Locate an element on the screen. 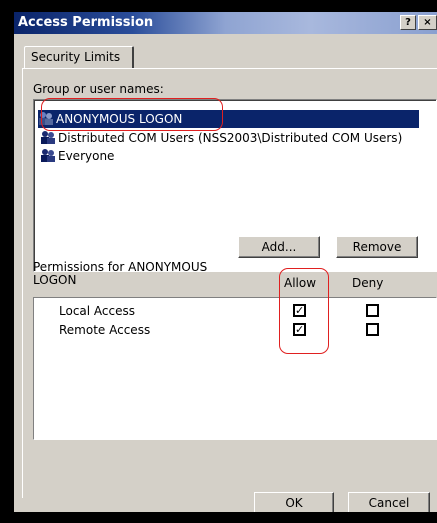 The image size is (437, 523). local-access-allow-checkbox: ✓ is located at coordinates (299, 310).